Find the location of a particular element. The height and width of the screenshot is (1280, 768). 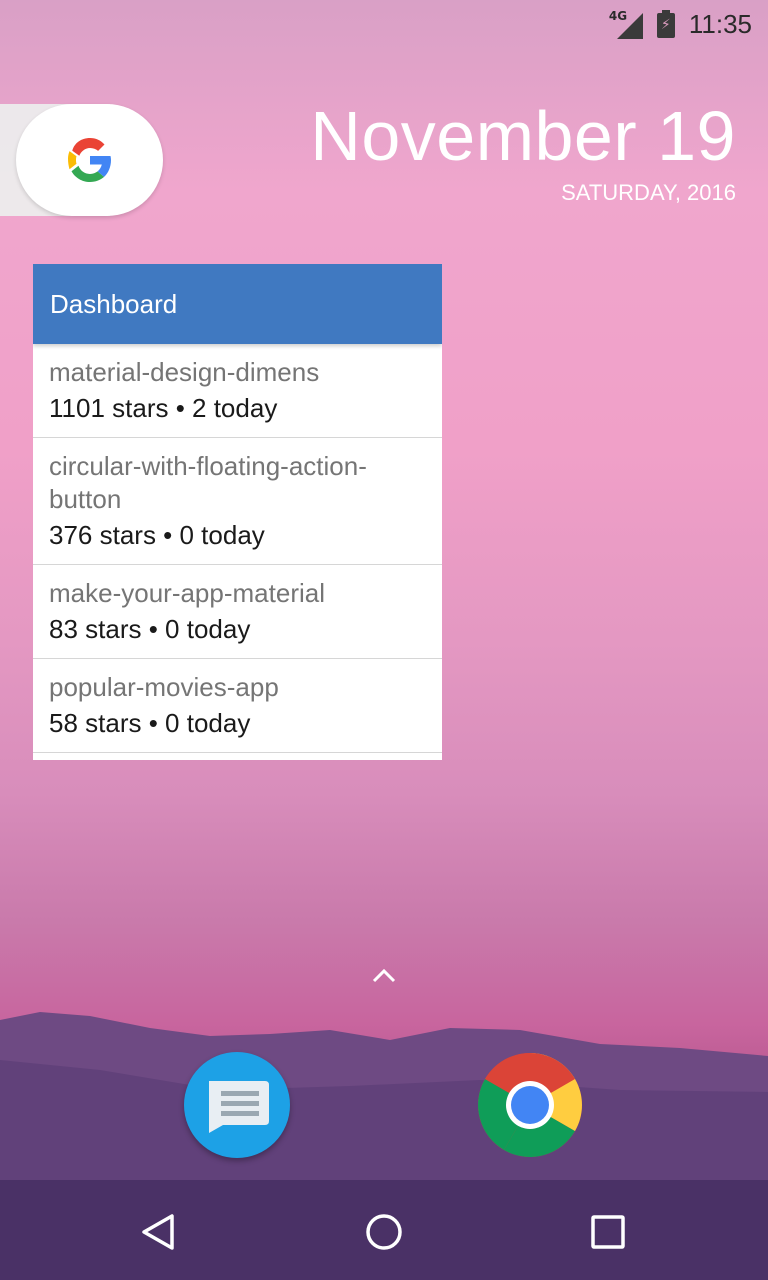

status-bar: 4G ⚡ 11:35 is located at coordinates (384, 24).